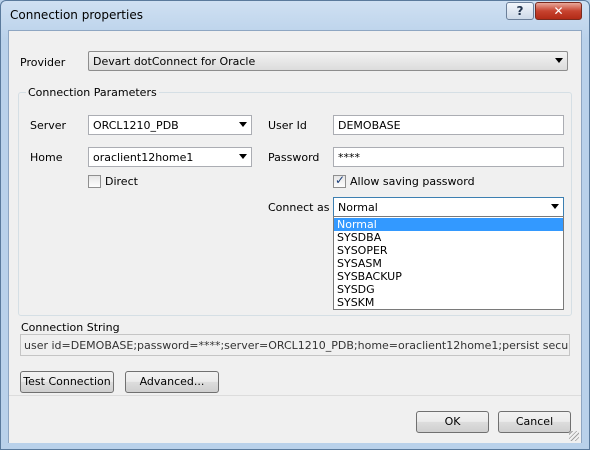  I want to click on test-connection-button: Test Connection, so click(67, 382).